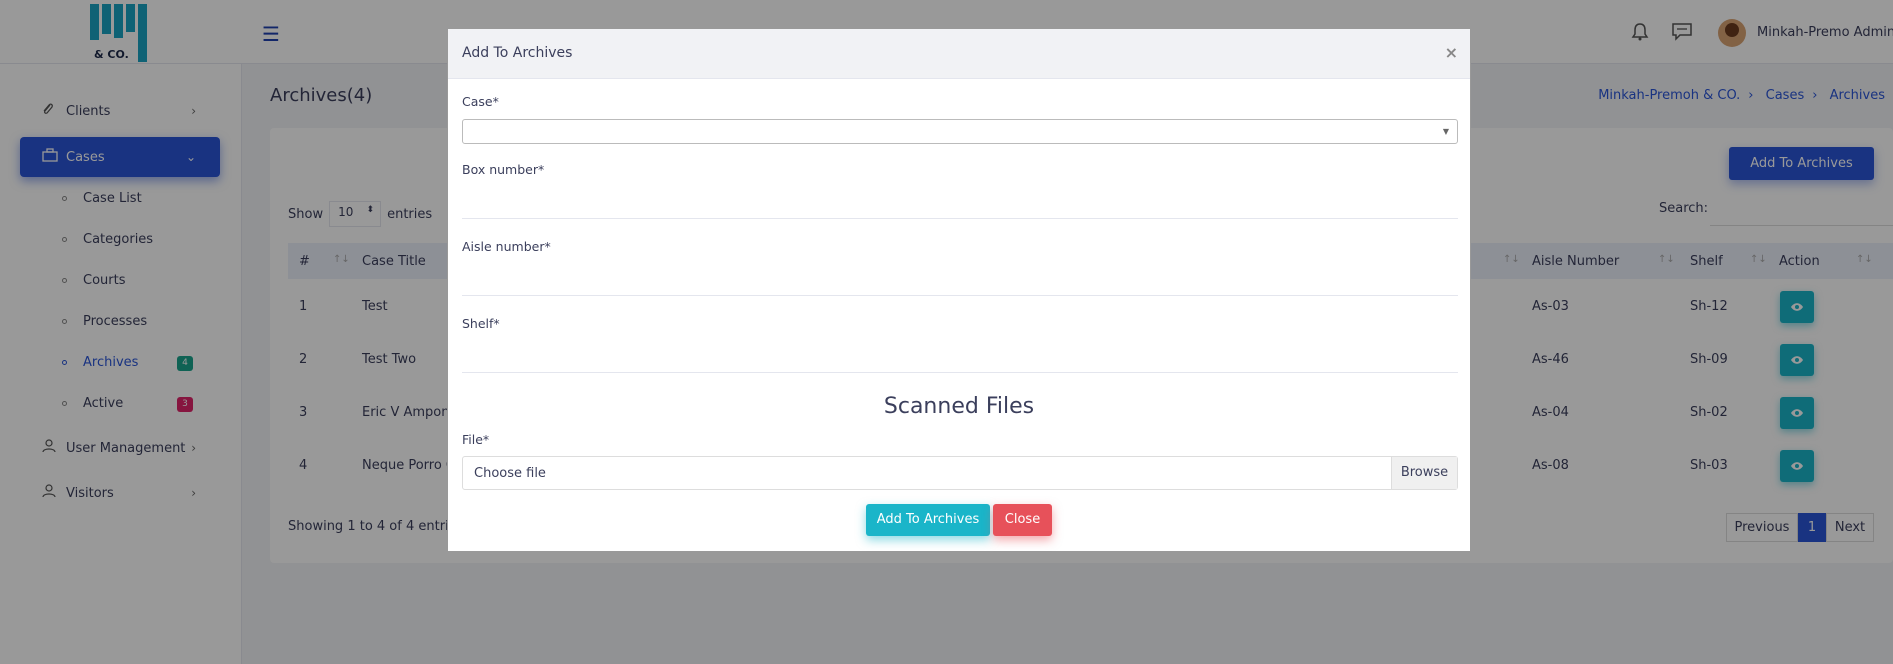  Describe the element at coordinates (503, 169) in the screenshot. I see `box-number-label: Box number*` at that location.